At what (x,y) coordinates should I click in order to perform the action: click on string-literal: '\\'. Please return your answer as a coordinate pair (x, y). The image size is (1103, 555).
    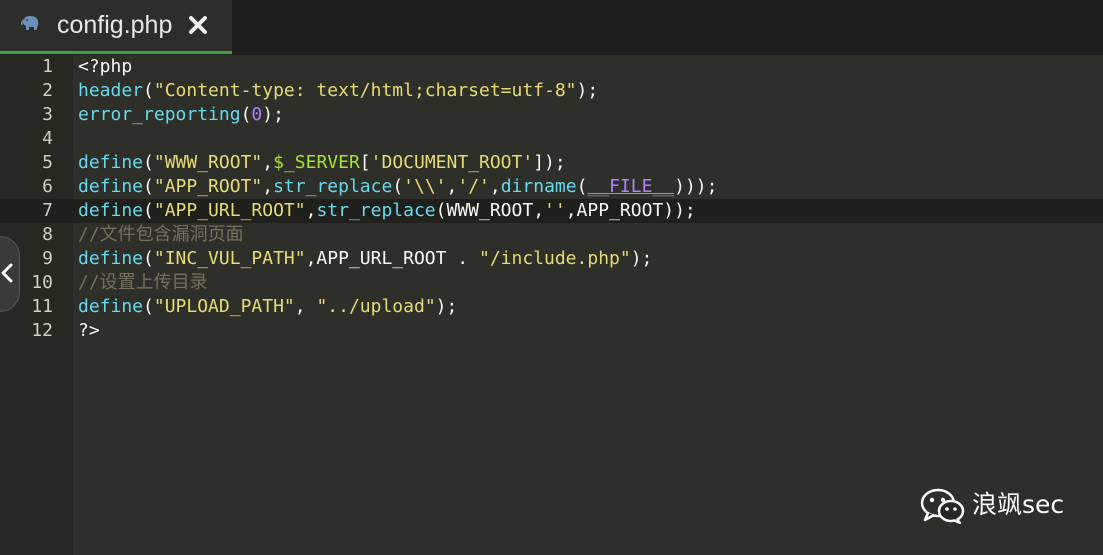
    Looking at the image, I should click on (425, 186).